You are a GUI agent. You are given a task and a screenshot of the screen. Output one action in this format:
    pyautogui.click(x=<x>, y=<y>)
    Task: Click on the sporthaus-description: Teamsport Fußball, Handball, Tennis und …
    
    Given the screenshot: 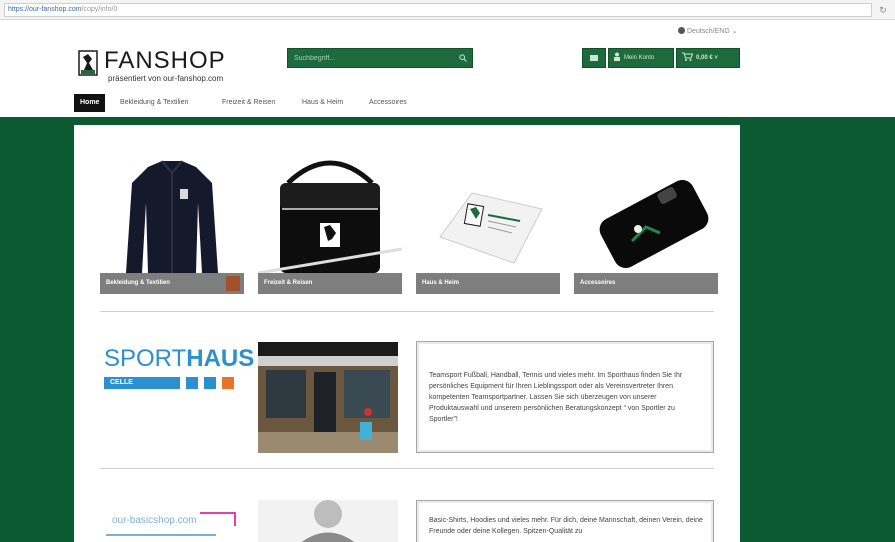 What is the action you would take?
    pyautogui.click(x=565, y=397)
    